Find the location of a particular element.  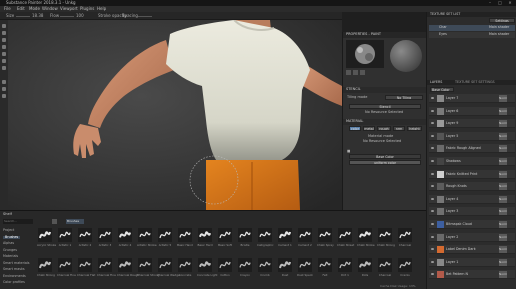

layer-row: Label Denim Dark Norm is located at coordinates (472, 250).